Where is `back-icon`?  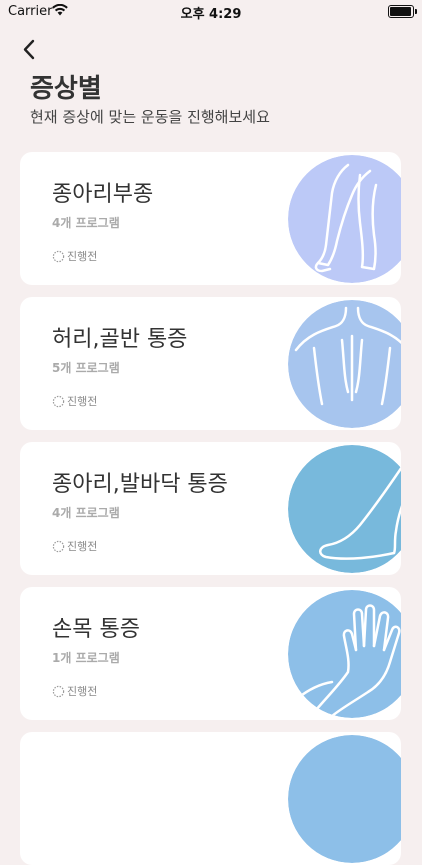
back-icon is located at coordinates (344, 364).